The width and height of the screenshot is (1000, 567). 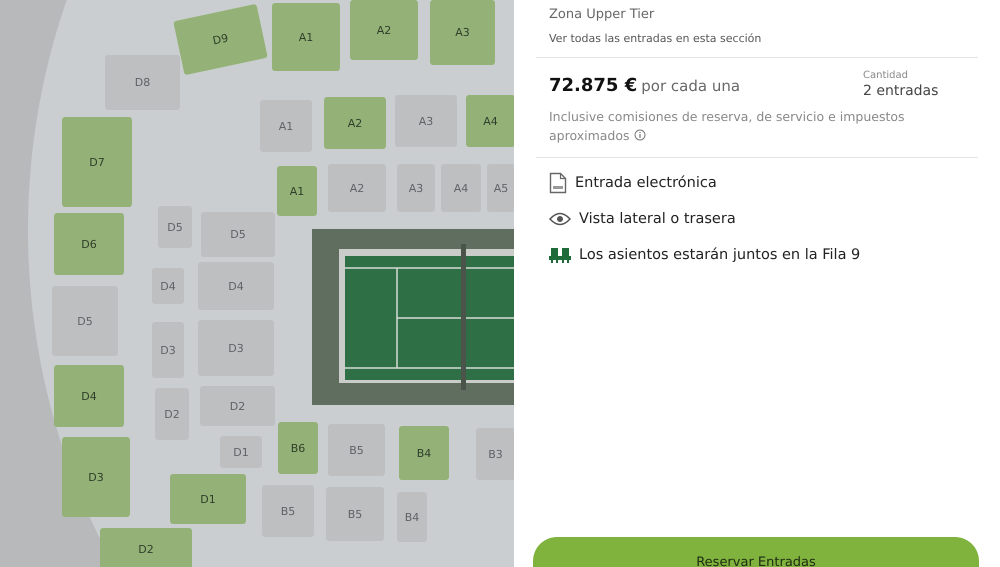 I want to click on seat-section: D6, so click(x=89, y=244).